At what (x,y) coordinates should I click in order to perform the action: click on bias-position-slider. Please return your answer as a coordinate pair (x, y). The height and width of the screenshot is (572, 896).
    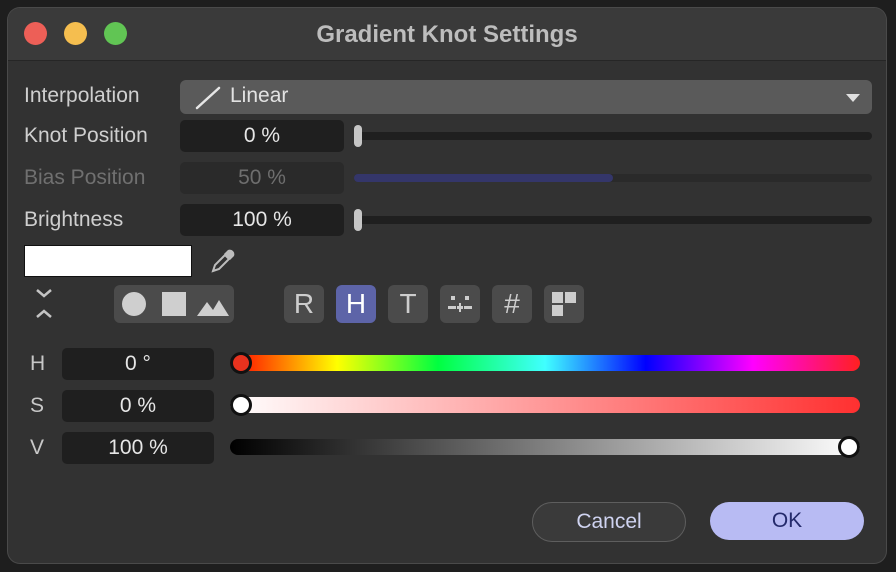
    Looking at the image, I should click on (613, 178).